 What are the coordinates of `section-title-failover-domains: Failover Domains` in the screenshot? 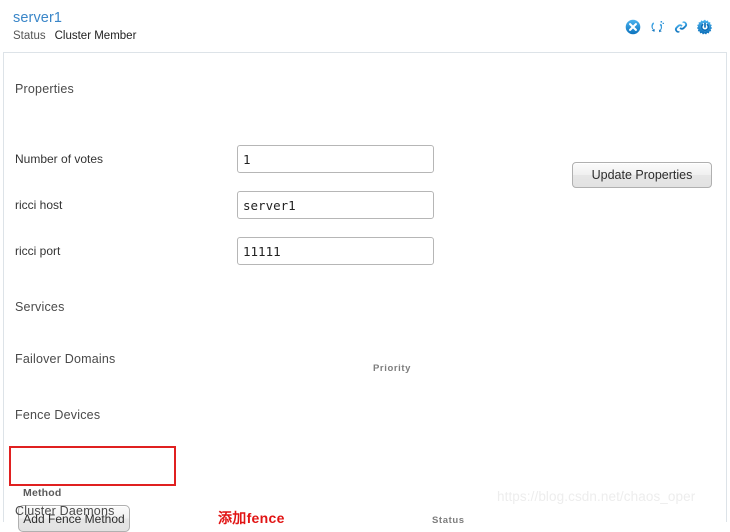 It's located at (65, 359).